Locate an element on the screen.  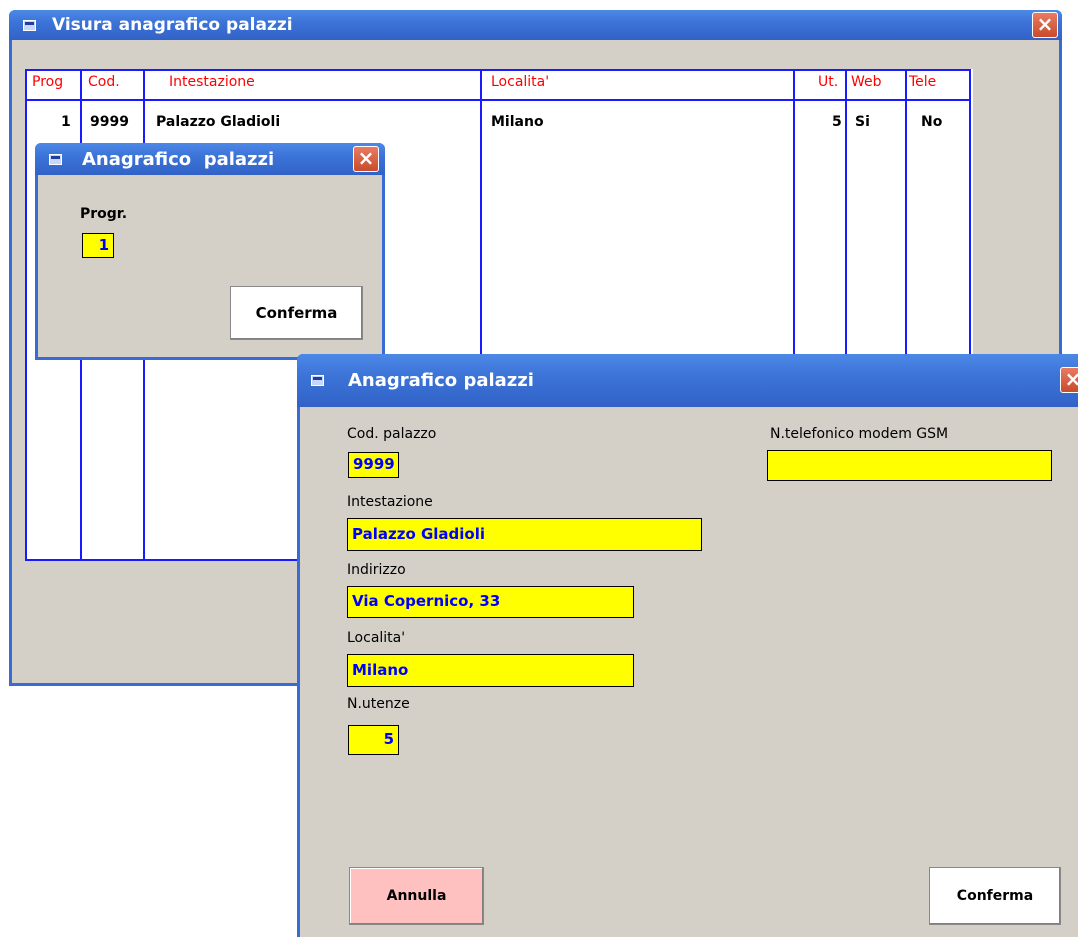
progr-dialog-titlebar: Anagrafico palazzi × is located at coordinates (210, 159).